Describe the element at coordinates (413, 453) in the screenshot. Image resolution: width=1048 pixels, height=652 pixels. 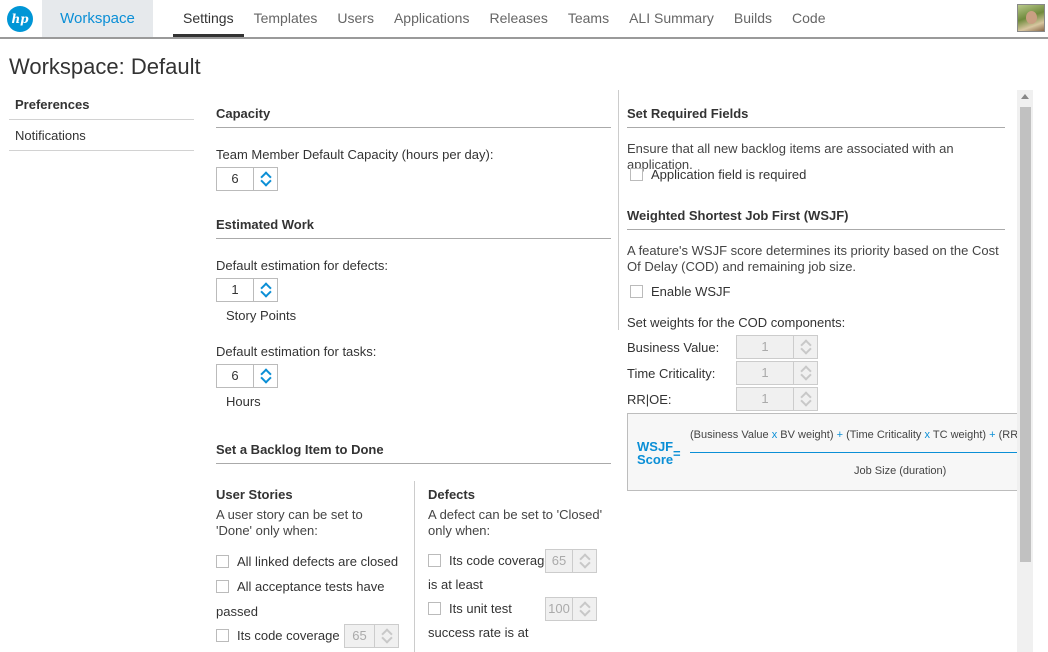
I see `done-section-title: Set a Backlog Item to Done` at that location.